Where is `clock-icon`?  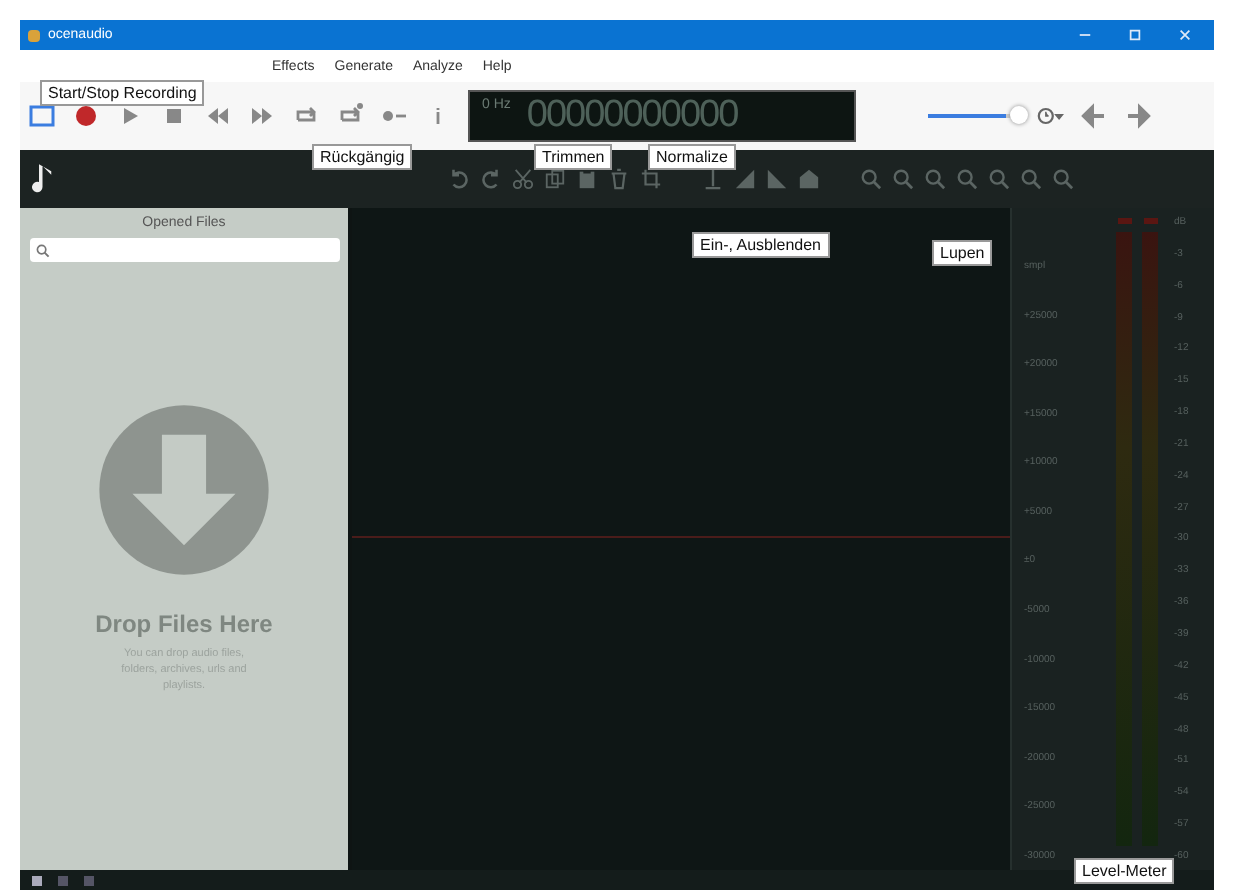 clock-icon is located at coordinates (1050, 116).